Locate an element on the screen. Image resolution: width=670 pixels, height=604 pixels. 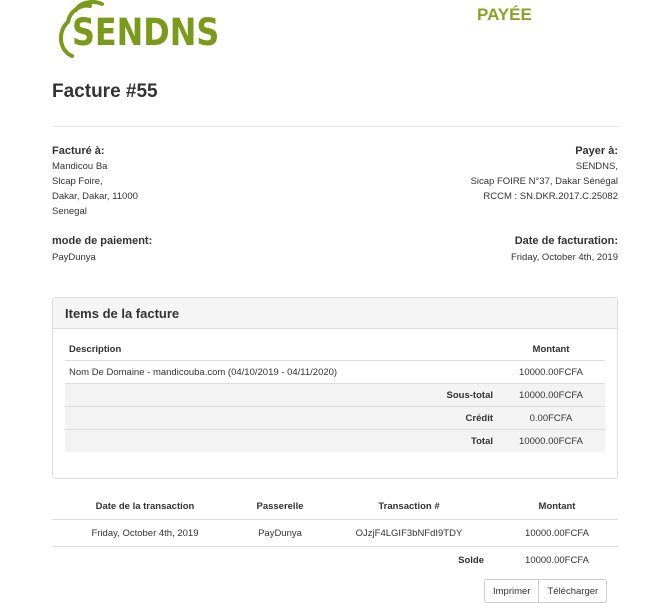
address-line: RCCM : SN.DKR.2017.C.25082 is located at coordinates (550, 196).